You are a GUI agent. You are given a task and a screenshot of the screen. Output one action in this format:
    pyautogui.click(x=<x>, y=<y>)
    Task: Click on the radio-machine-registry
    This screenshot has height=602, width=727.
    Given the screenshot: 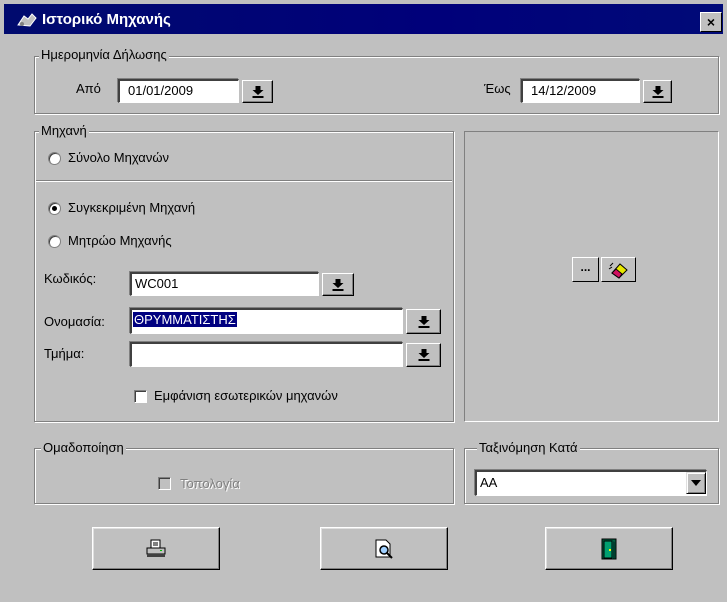 What is the action you would take?
    pyautogui.click(x=54, y=241)
    